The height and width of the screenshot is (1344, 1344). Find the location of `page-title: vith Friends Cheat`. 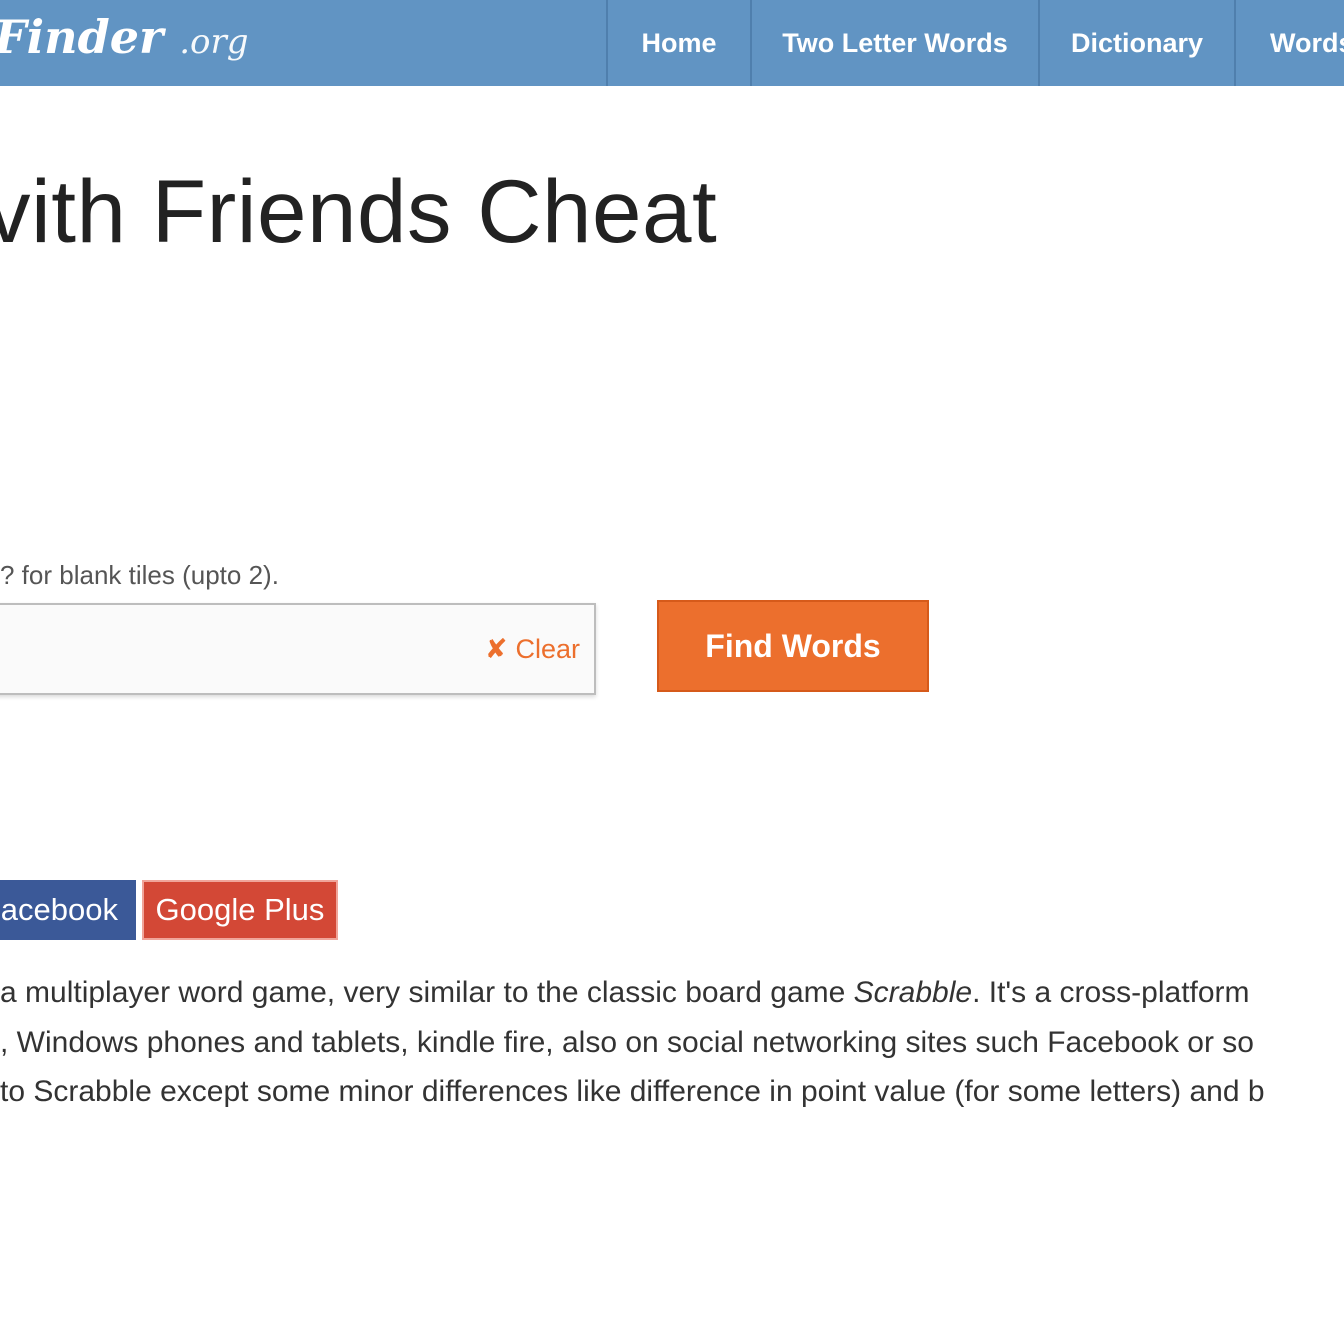

page-title: vith Friends Cheat is located at coordinates (359, 211).